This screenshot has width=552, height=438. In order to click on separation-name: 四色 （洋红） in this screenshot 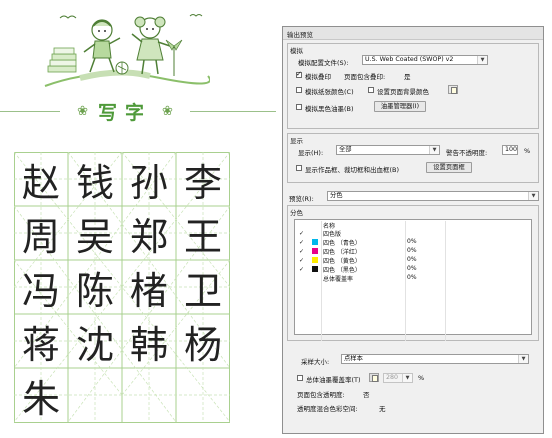, I will do `click(342, 252)`.